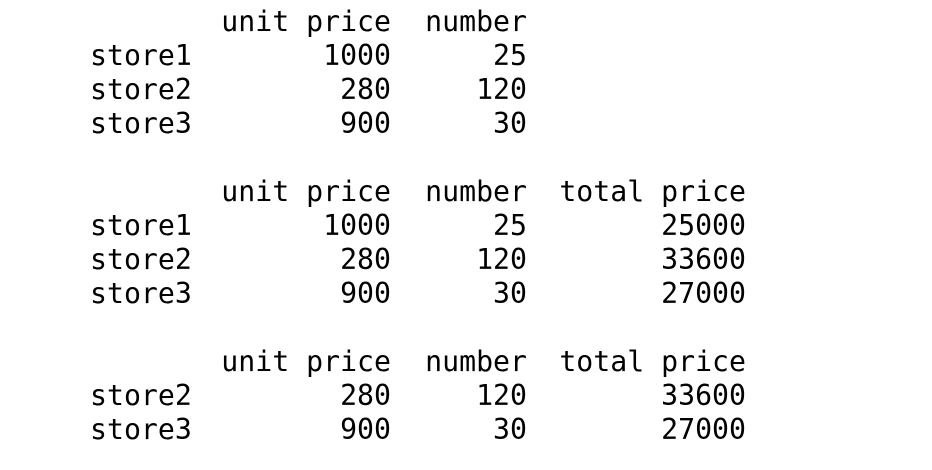 This screenshot has height=470, width=932. Describe the element at coordinates (703, 225) in the screenshot. I see `cell-total-price: 25000` at that location.